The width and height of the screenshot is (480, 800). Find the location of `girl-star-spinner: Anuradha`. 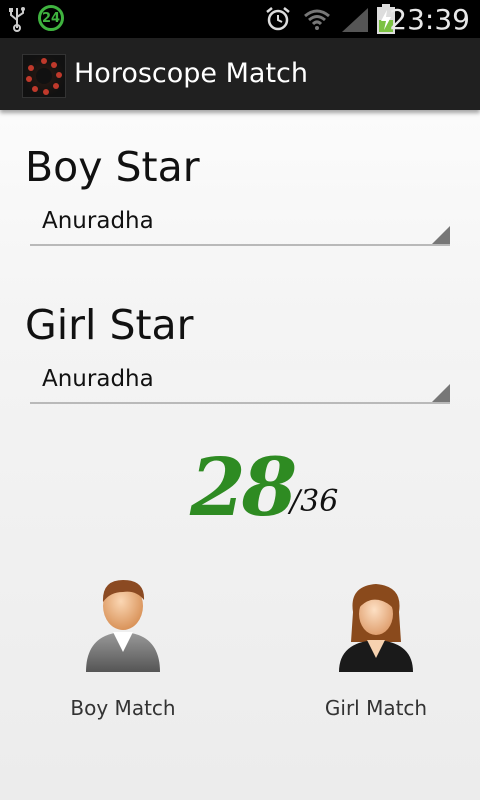

girl-star-spinner: Anuradha is located at coordinates (240, 381).